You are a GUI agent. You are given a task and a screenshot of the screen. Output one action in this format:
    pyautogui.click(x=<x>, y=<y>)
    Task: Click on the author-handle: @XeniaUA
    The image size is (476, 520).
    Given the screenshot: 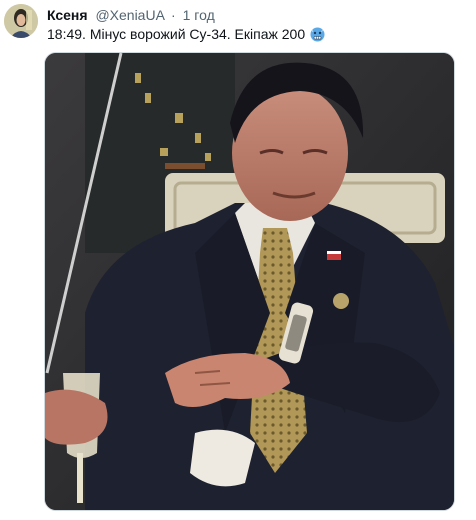 What is the action you would take?
    pyautogui.click(x=129, y=15)
    